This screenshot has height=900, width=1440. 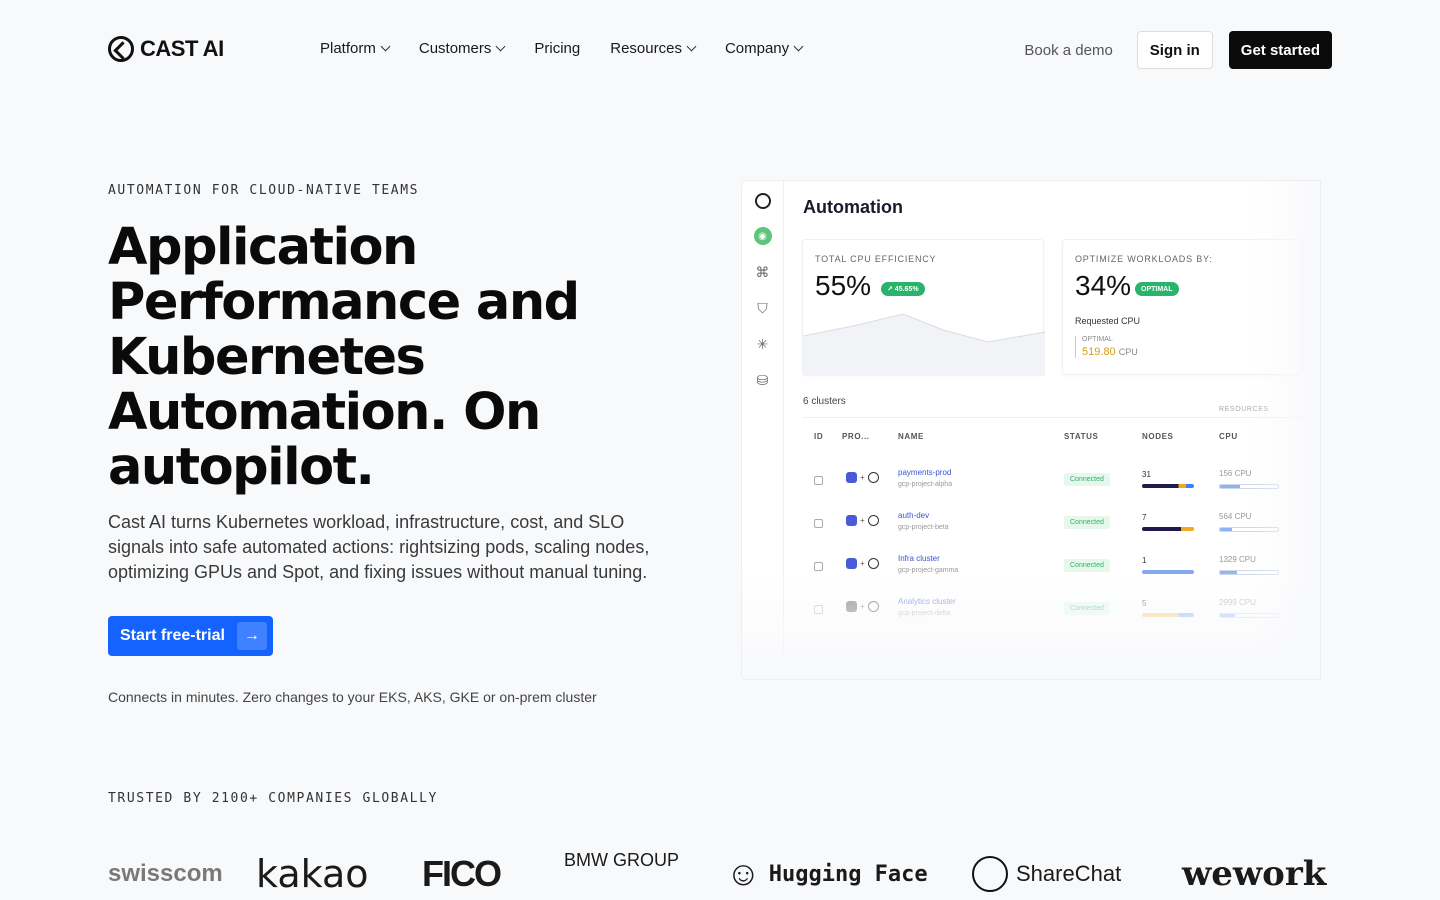 I want to click on nav-pricing: Pricing, so click(x=557, y=48).